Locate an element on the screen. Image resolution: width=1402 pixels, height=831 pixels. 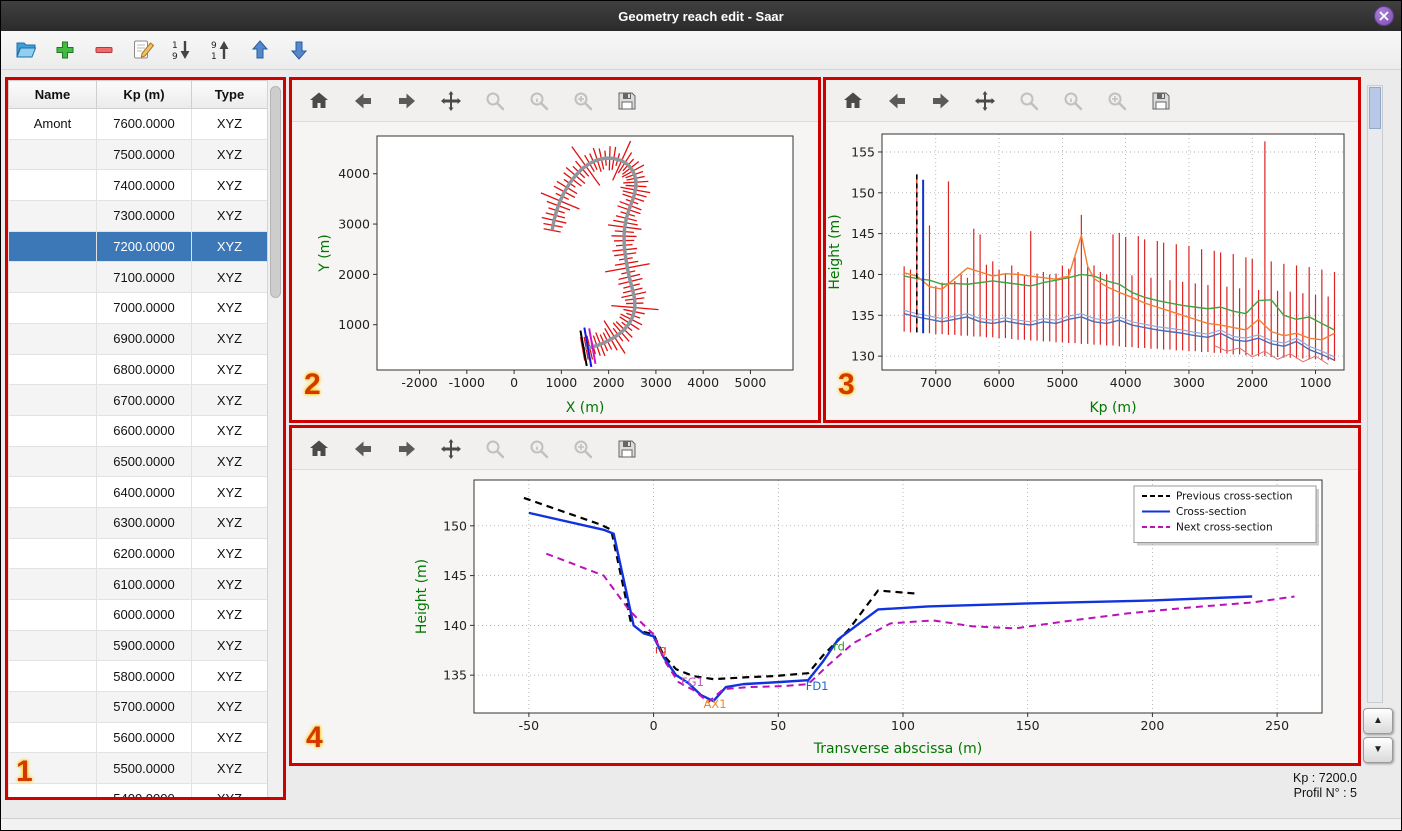
profile-next-button: ▼ is located at coordinates (1378, 750).